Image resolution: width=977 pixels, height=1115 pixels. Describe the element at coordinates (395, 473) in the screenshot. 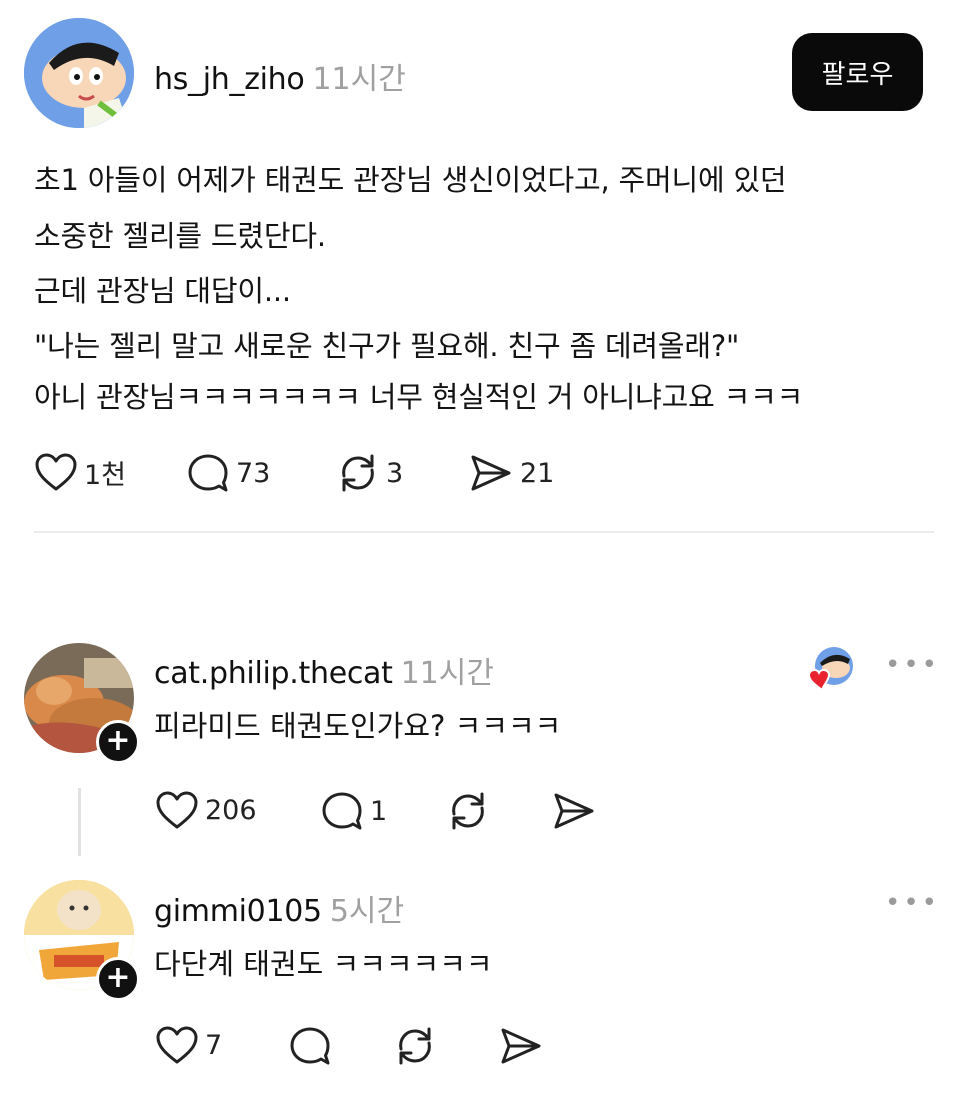

I see `post-repost-count: 3` at that location.